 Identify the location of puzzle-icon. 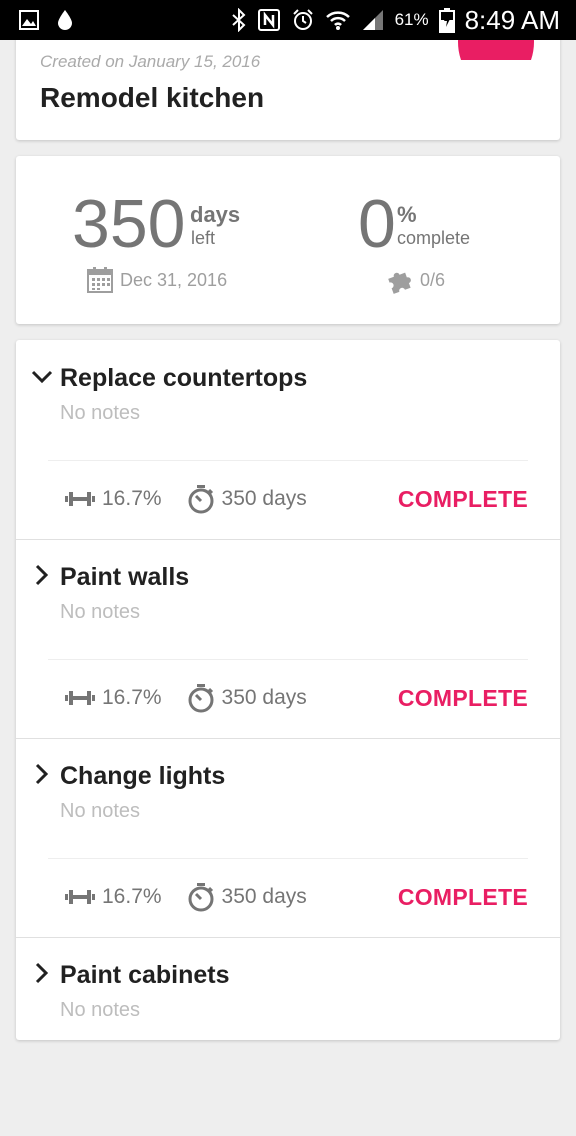
(399, 283).